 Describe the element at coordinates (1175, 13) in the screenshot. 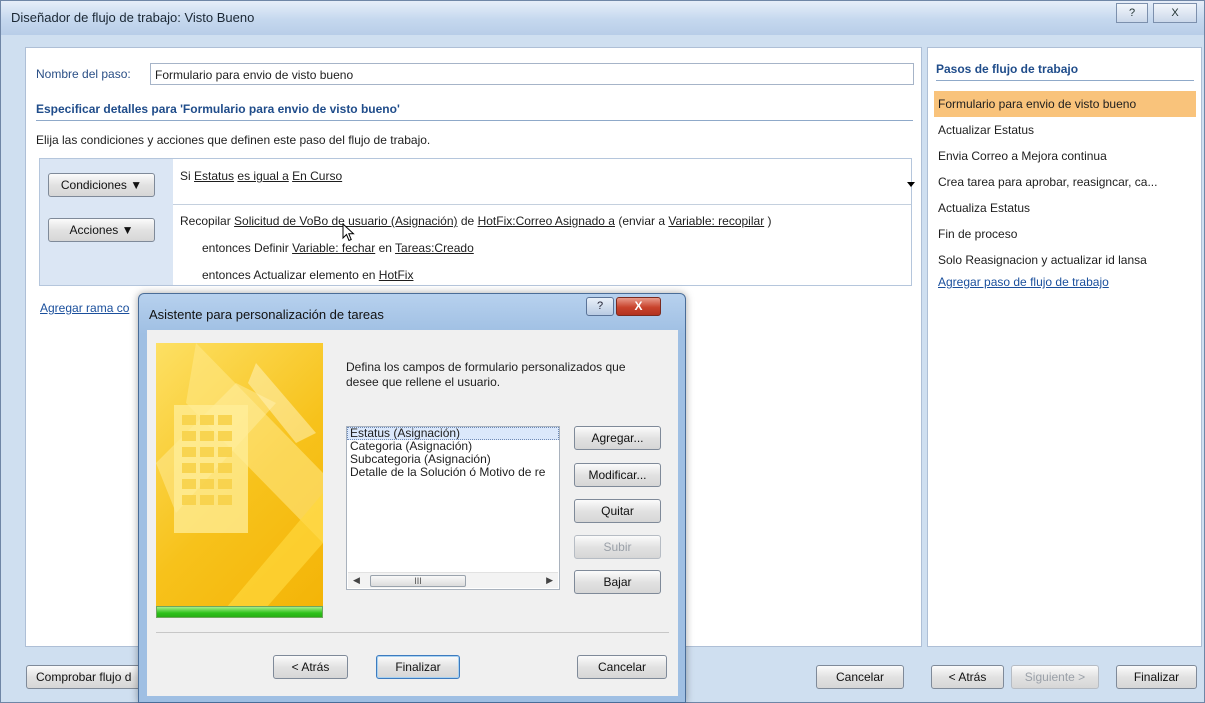

I see `close-button: X` at that location.